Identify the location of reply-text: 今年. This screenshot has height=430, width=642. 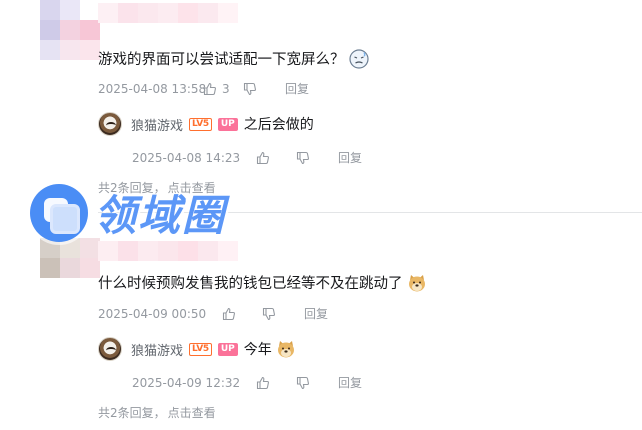
(257, 350).